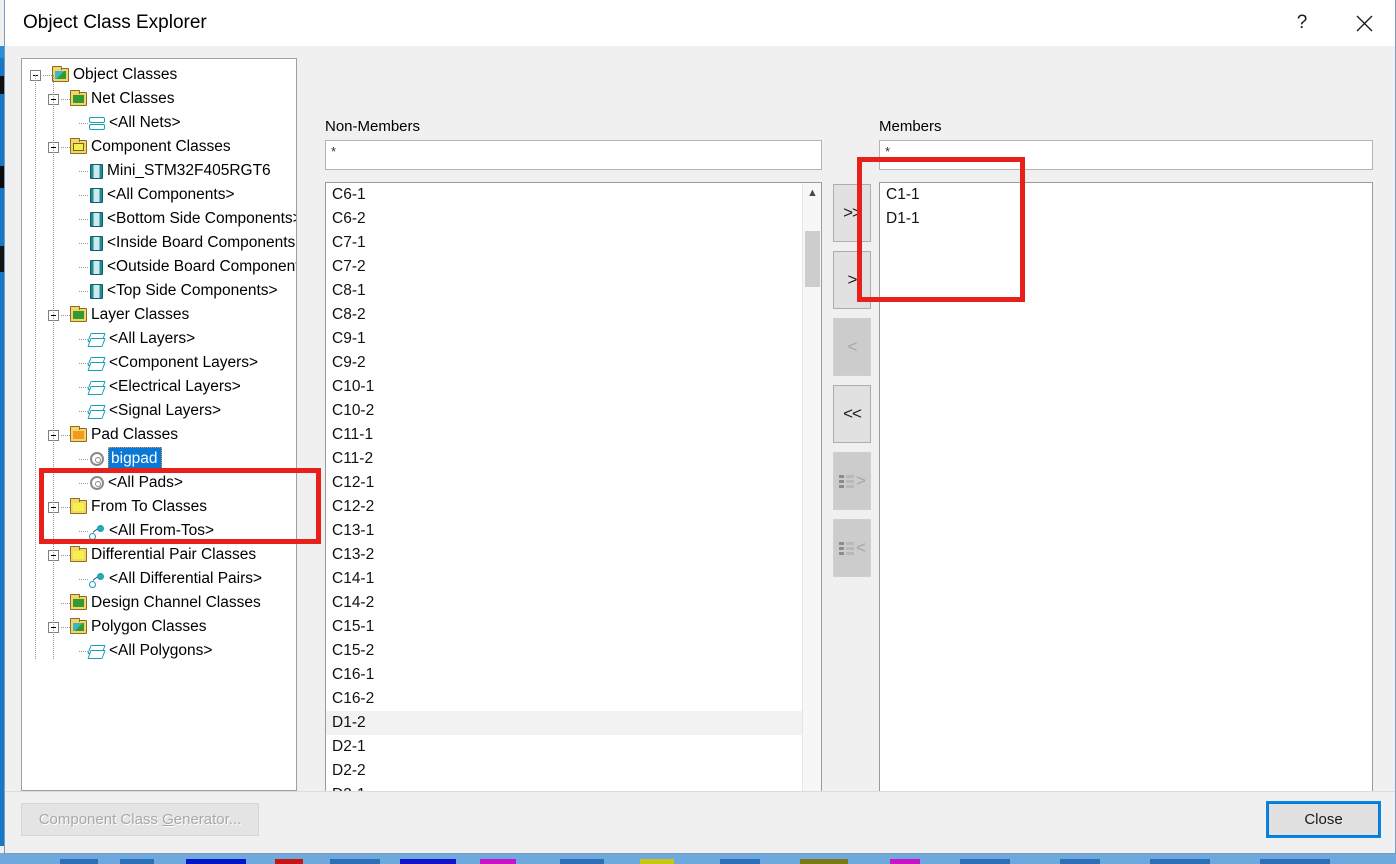 Image resolution: width=1396 pixels, height=864 pixels. What do you see at coordinates (861, 547) in the screenshot?
I see `chevron-left-icon: <` at bounding box center [861, 547].